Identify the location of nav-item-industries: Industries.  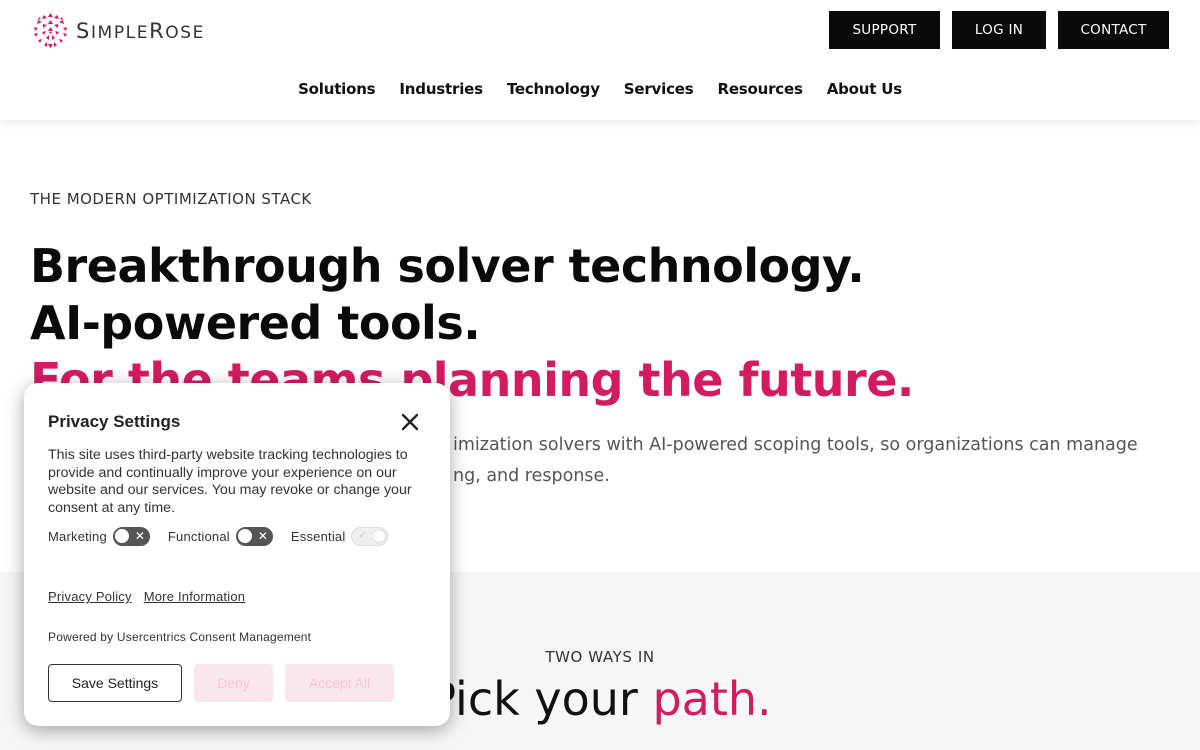
(441, 89).